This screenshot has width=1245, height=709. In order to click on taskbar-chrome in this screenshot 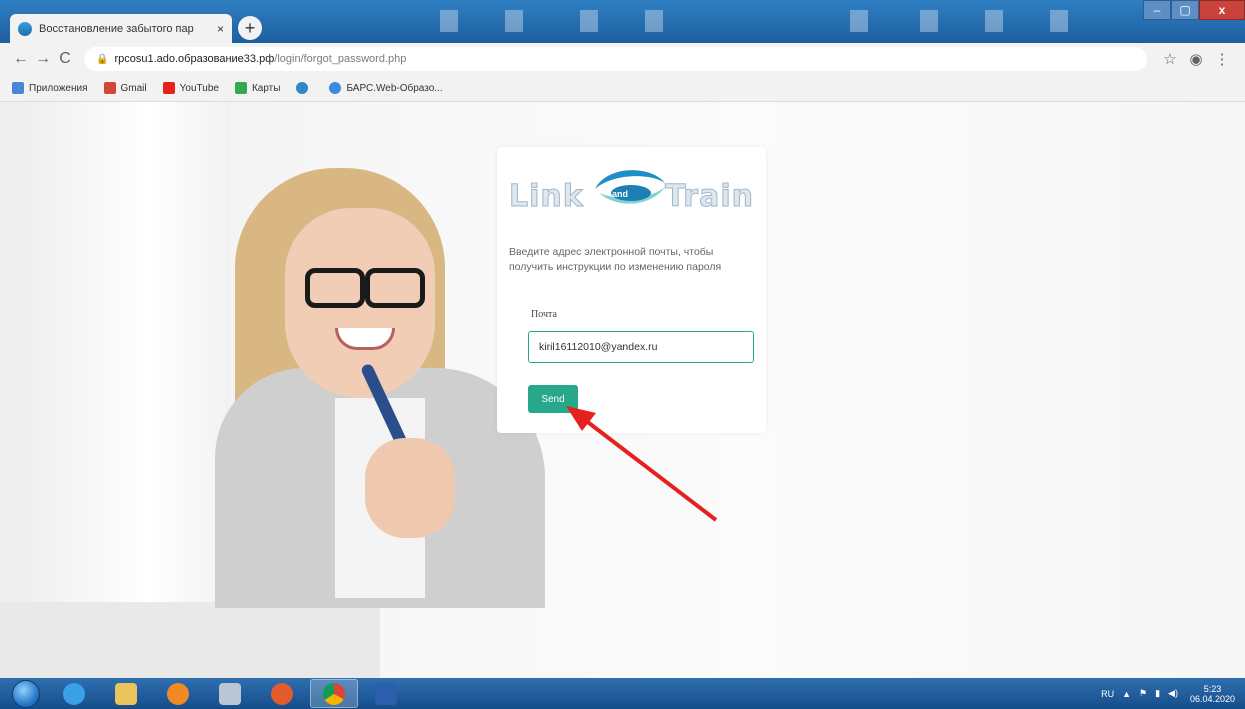, I will do `click(334, 693)`.